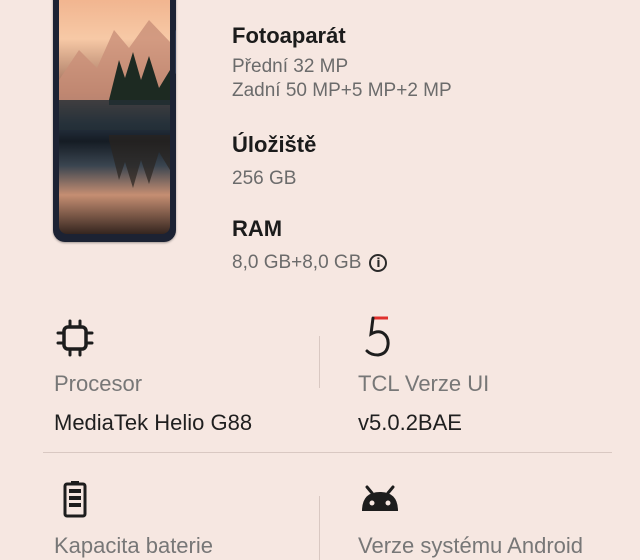 The width and height of the screenshot is (640, 560). Describe the element at coordinates (410, 422) in the screenshot. I see `tcl-ui-value: v5.0.2BAE` at that location.